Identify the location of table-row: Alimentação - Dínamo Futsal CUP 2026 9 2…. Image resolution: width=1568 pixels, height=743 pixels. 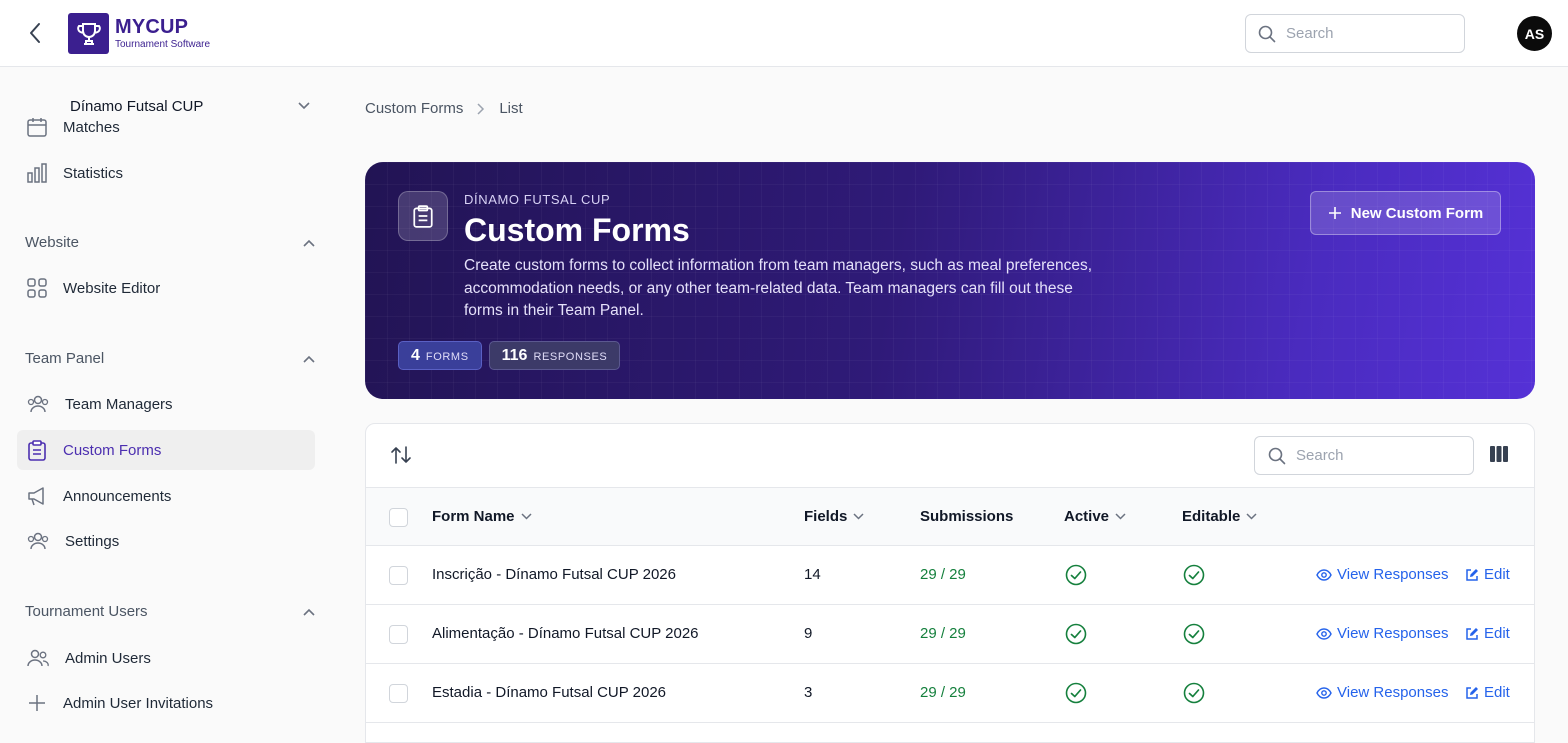
(950, 634).